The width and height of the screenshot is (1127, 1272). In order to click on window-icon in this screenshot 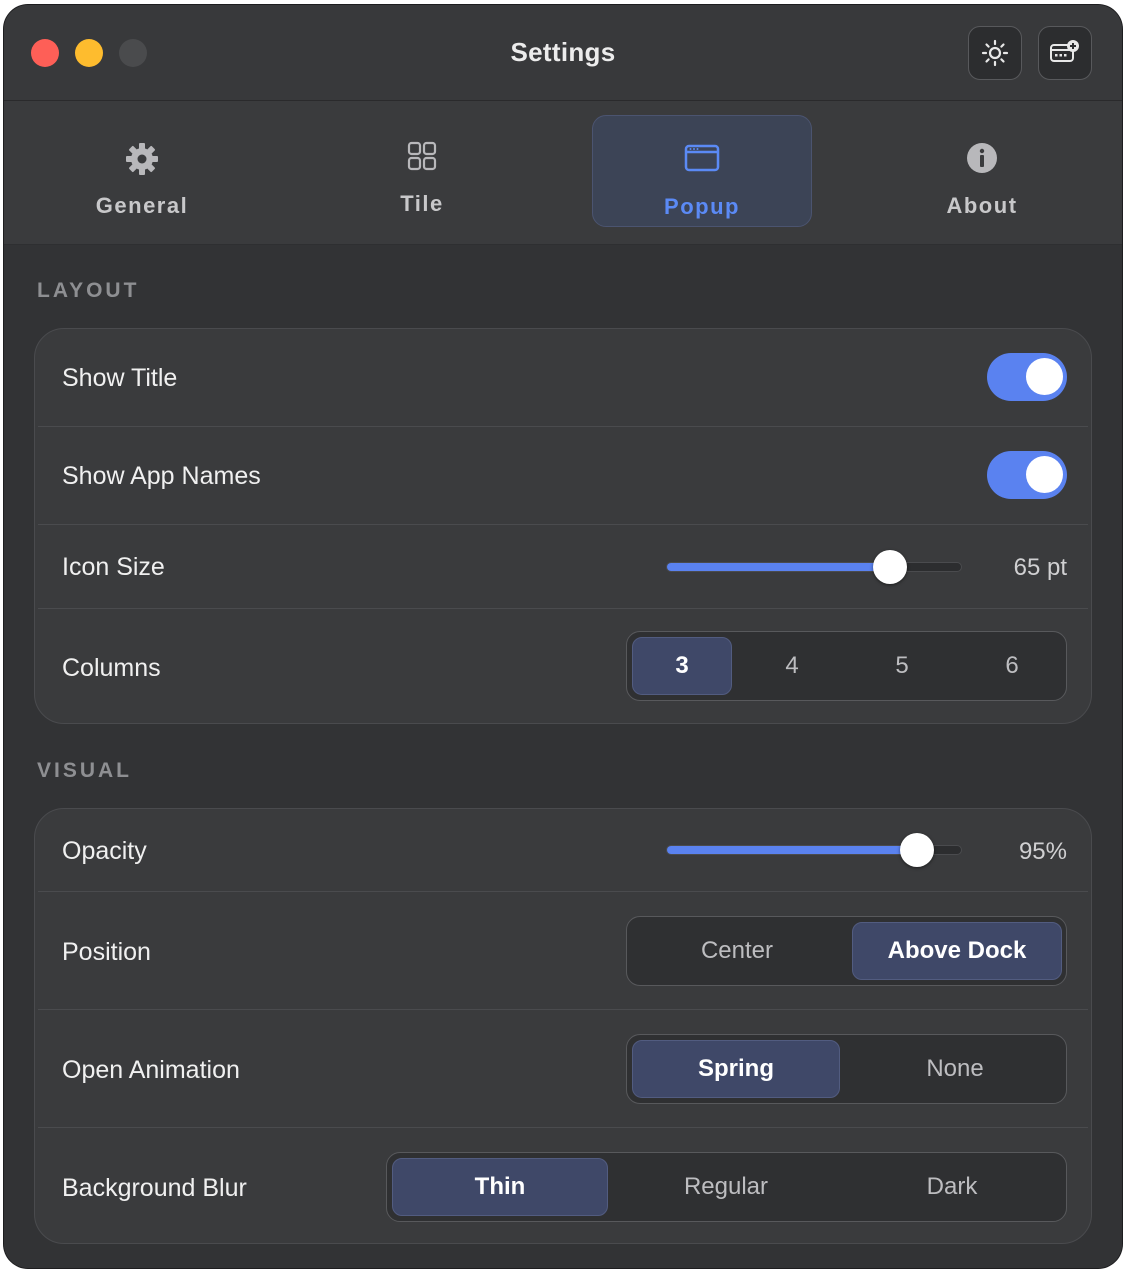, I will do `click(702, 158)`.